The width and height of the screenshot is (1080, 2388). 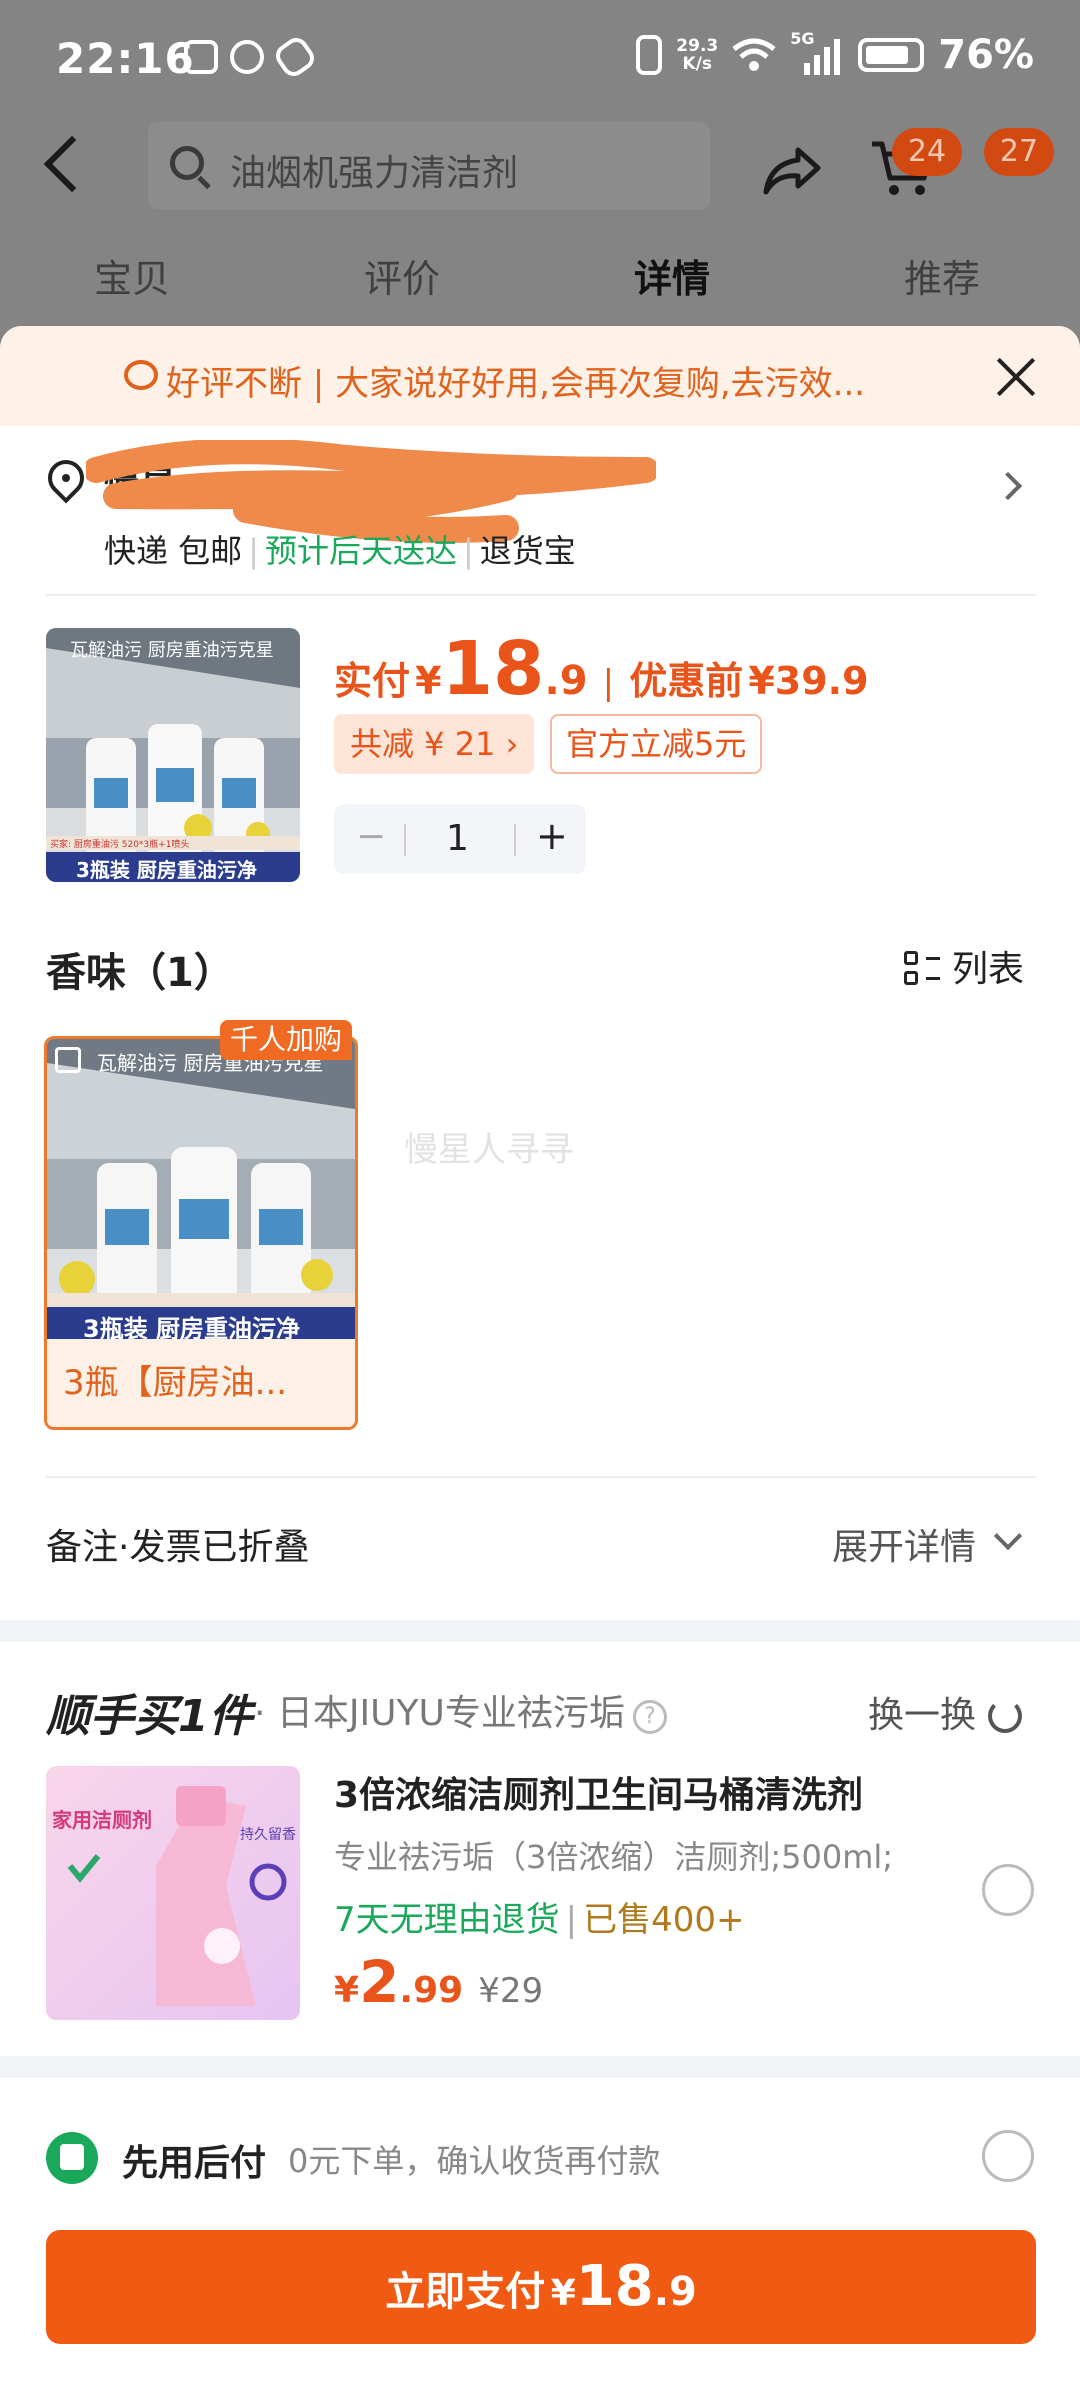 I want to click on vibrate-icon, so click(x=649, y=55).